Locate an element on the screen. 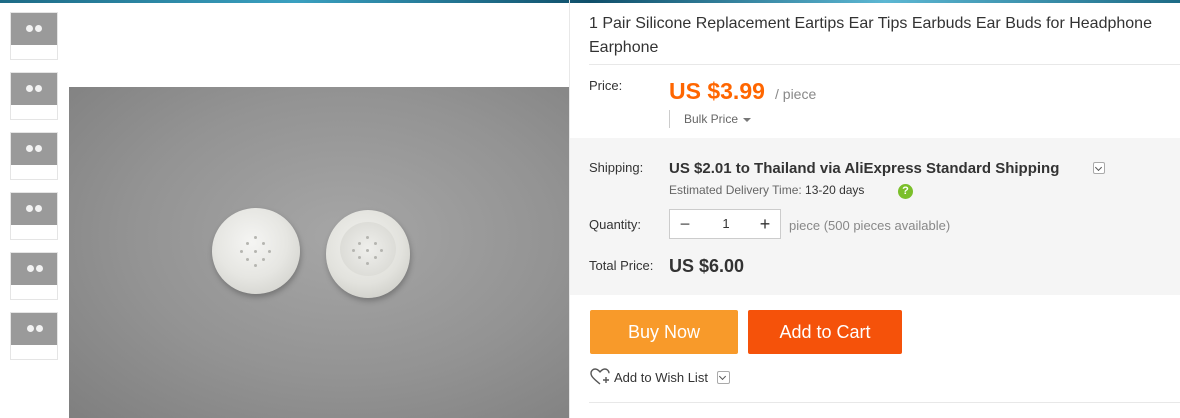 The width and height of the screenshot is (1180, 418). quantity-stepper: − 1 + is located at coordinates (725, 224).